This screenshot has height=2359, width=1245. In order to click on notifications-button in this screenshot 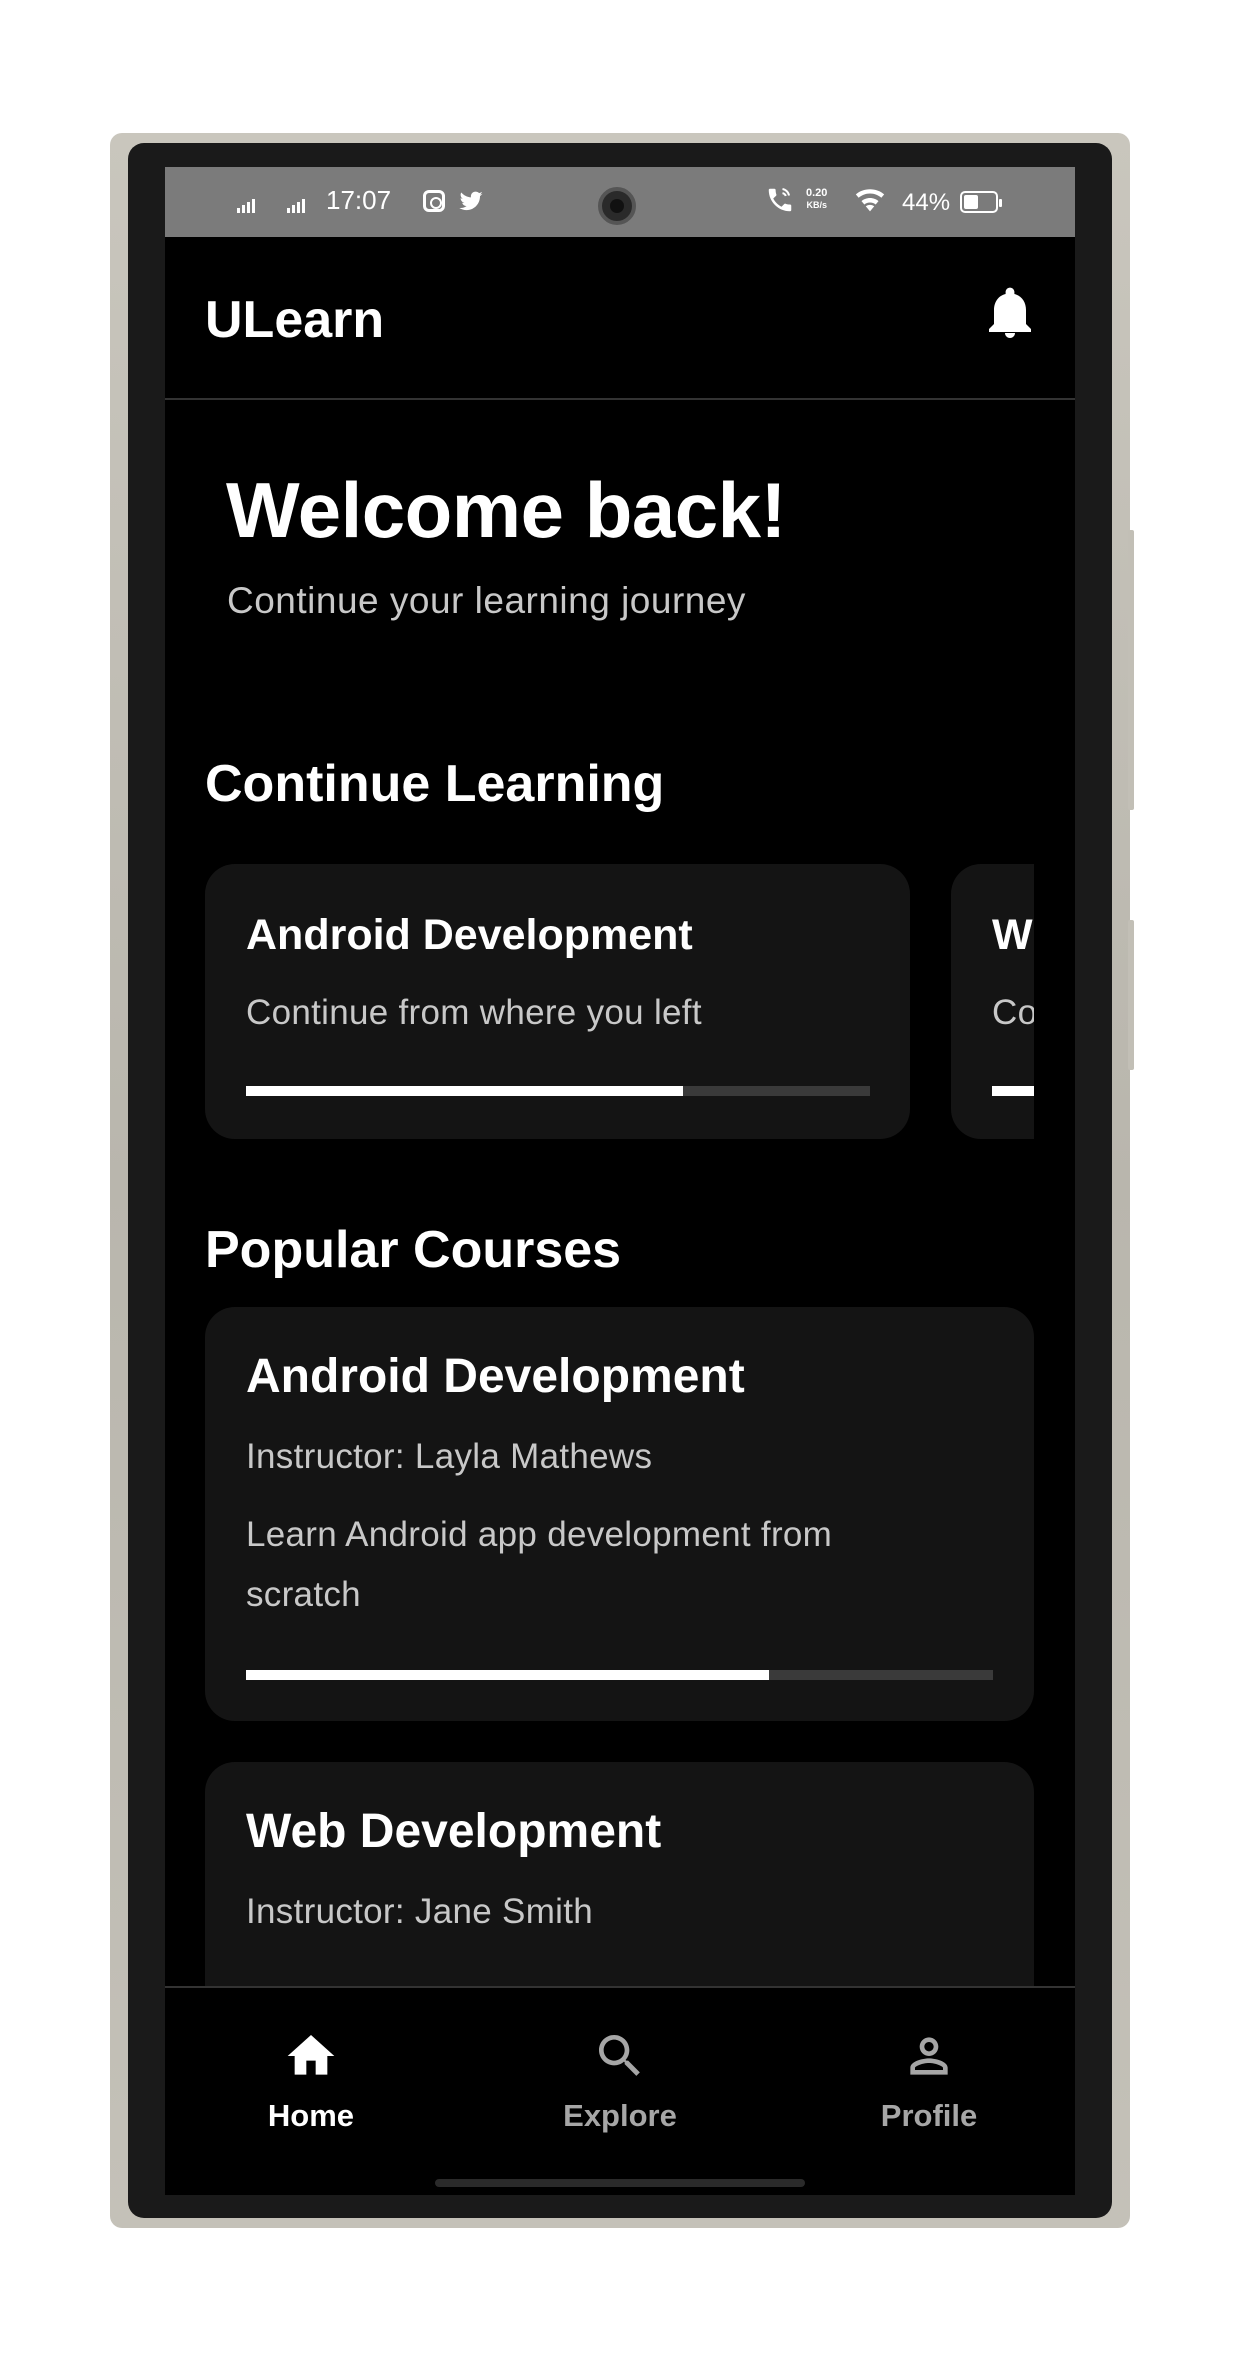, I will do `click(1010, 312)`.